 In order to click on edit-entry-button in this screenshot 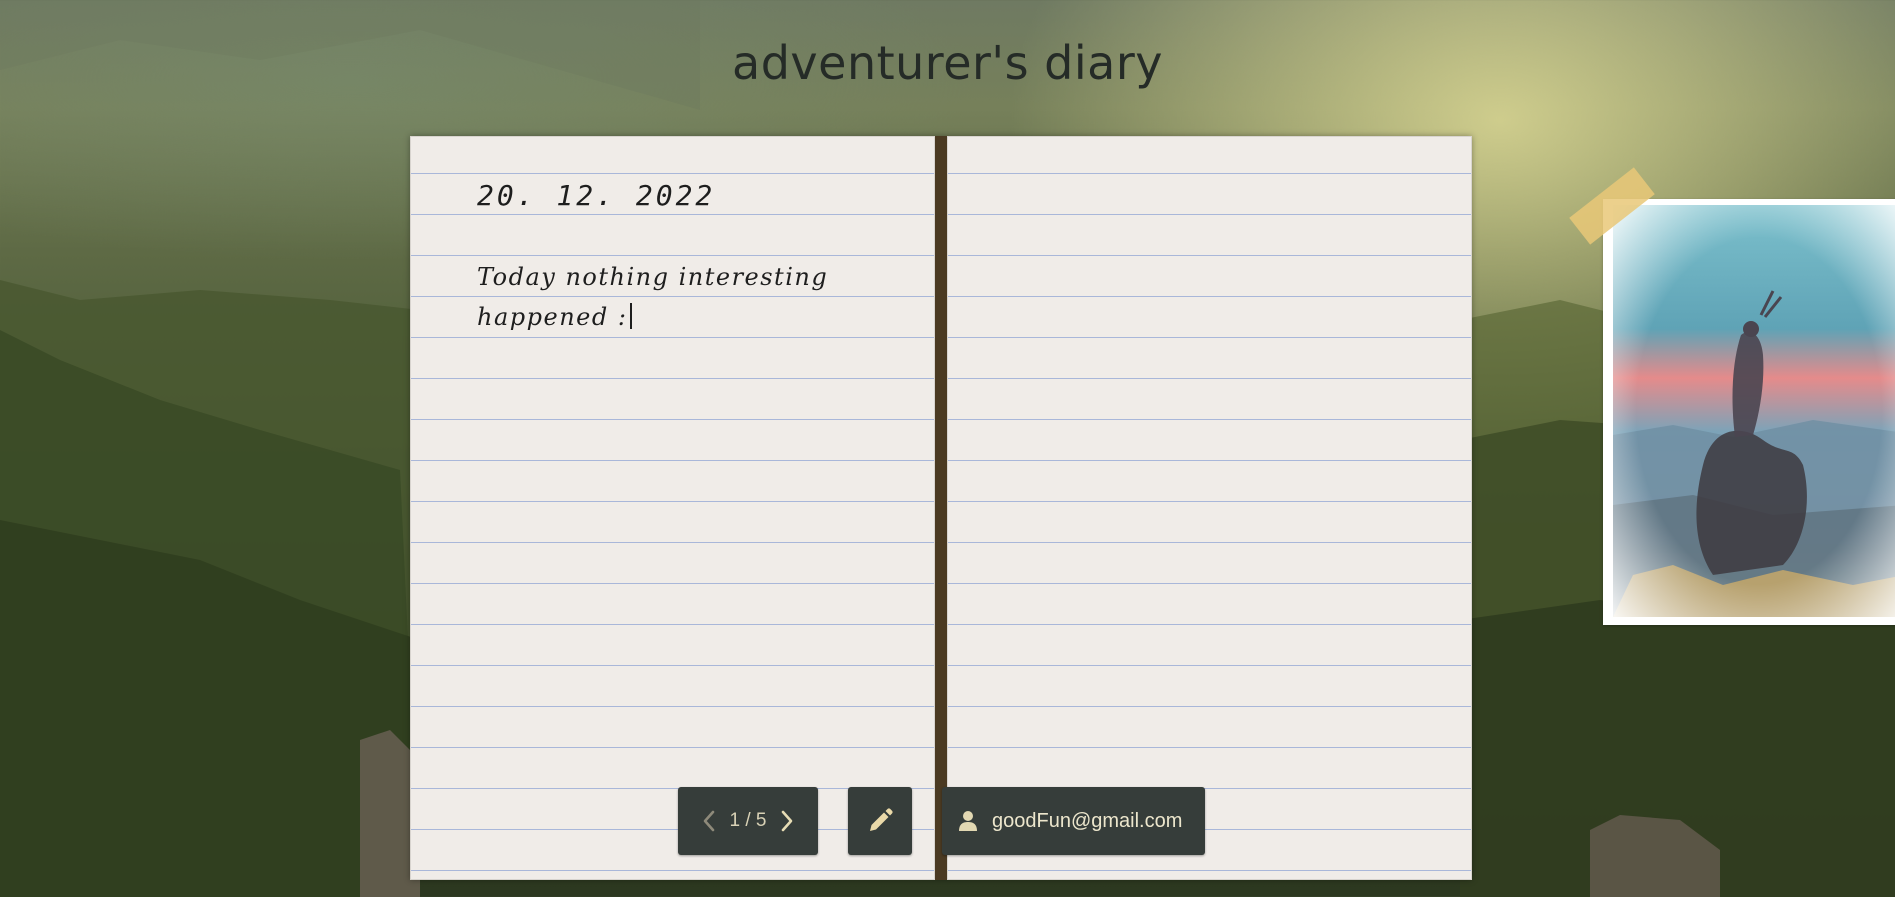, I will do `click(880, 821)`.